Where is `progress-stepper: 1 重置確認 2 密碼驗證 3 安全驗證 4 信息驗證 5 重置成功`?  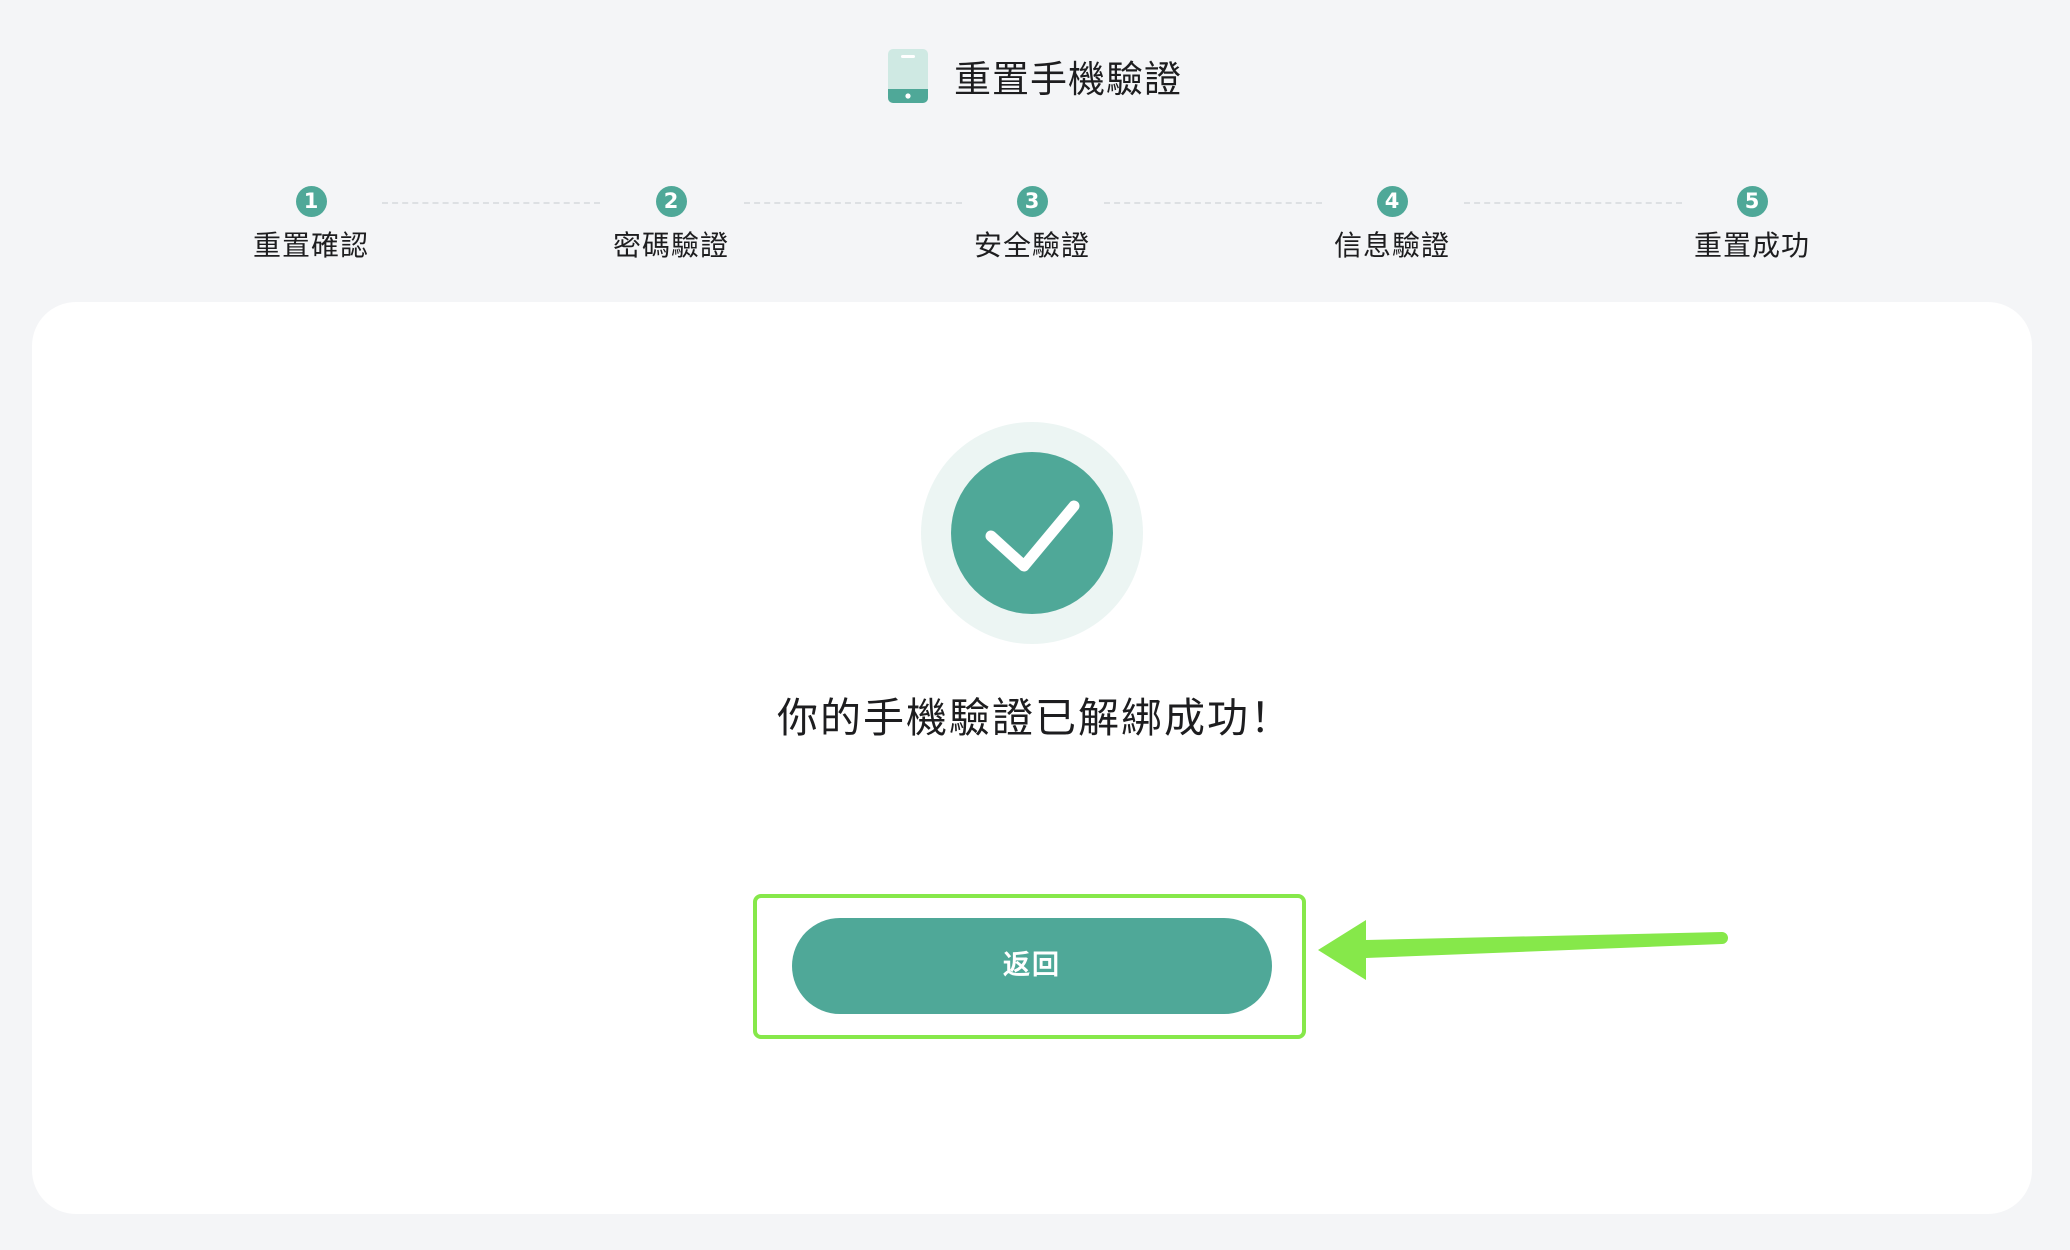
progress-stepper: 1 重置確認 2 密碼驗證 3 安全驗證 4 信息驗證 5 重置成功 is located at coordinates (1035, 226).